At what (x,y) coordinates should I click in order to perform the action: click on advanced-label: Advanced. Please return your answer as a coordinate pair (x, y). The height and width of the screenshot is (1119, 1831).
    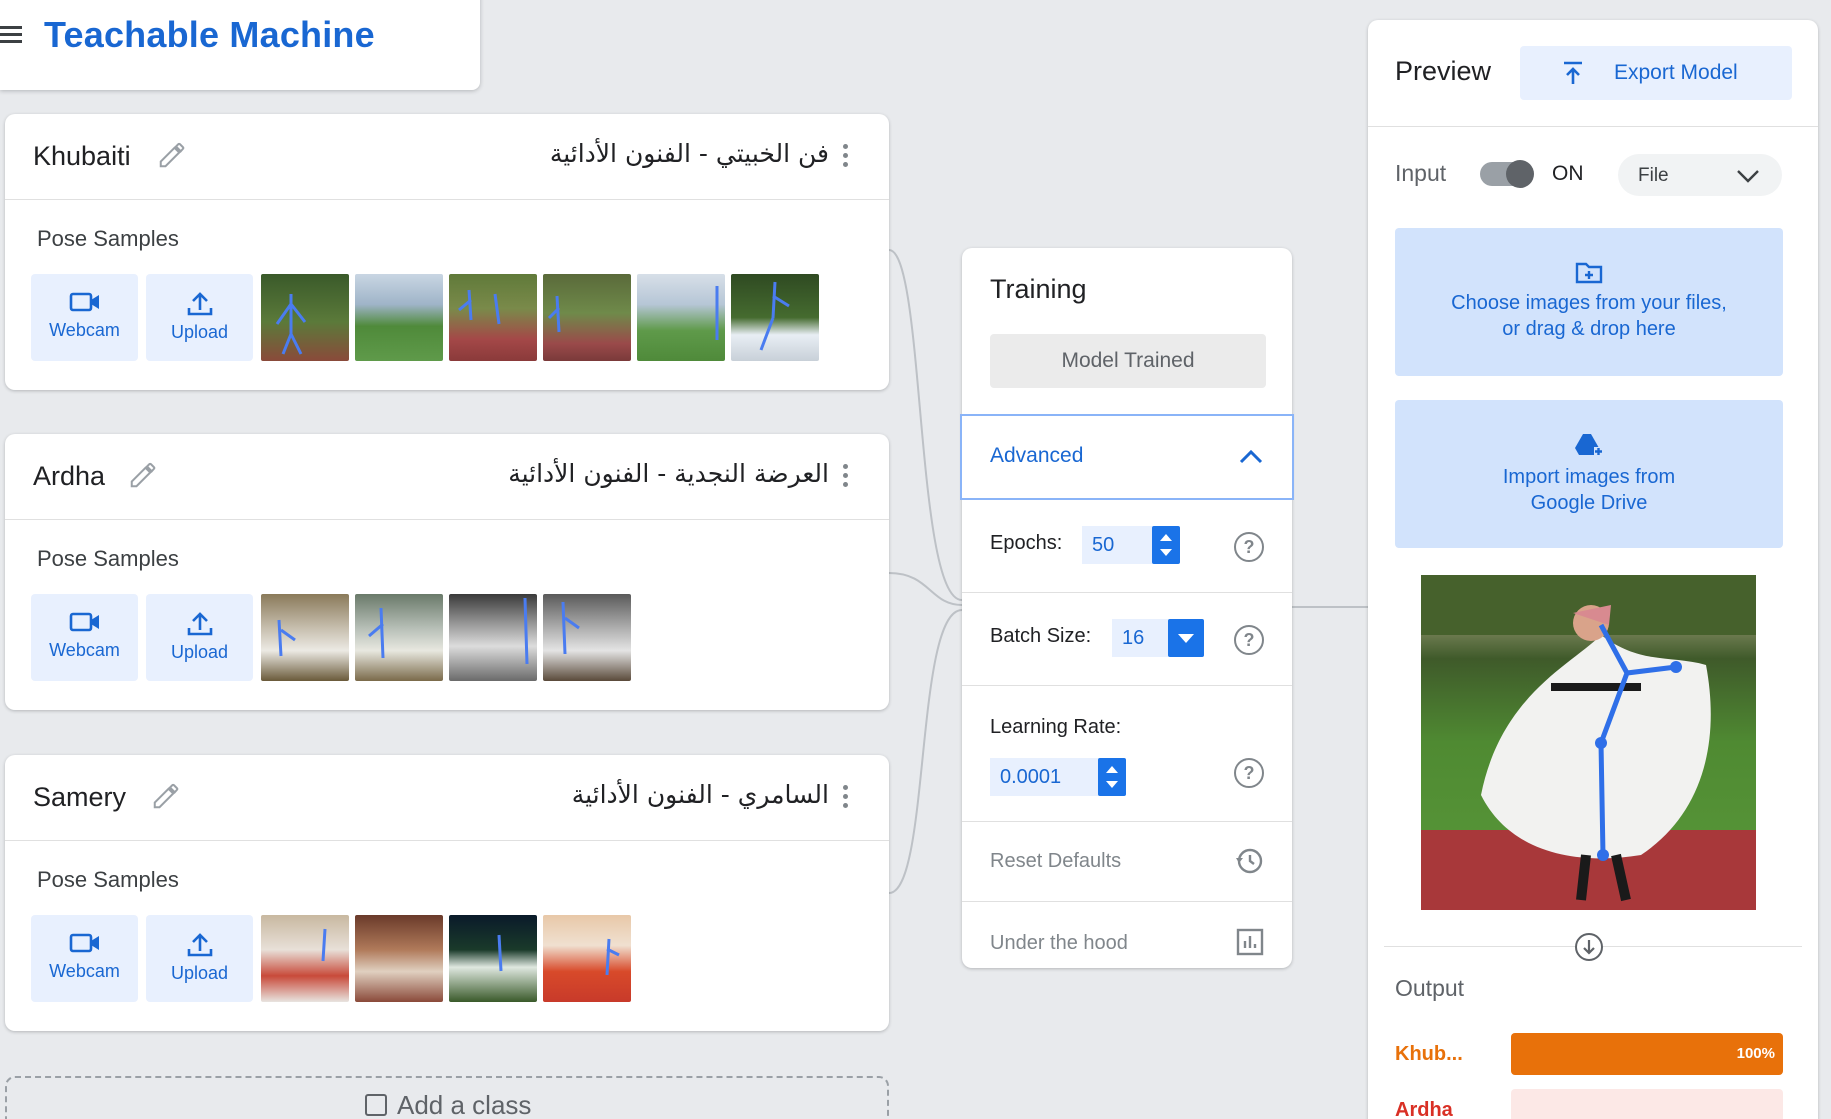
    Looking at the image, I should click on (1037, 455).